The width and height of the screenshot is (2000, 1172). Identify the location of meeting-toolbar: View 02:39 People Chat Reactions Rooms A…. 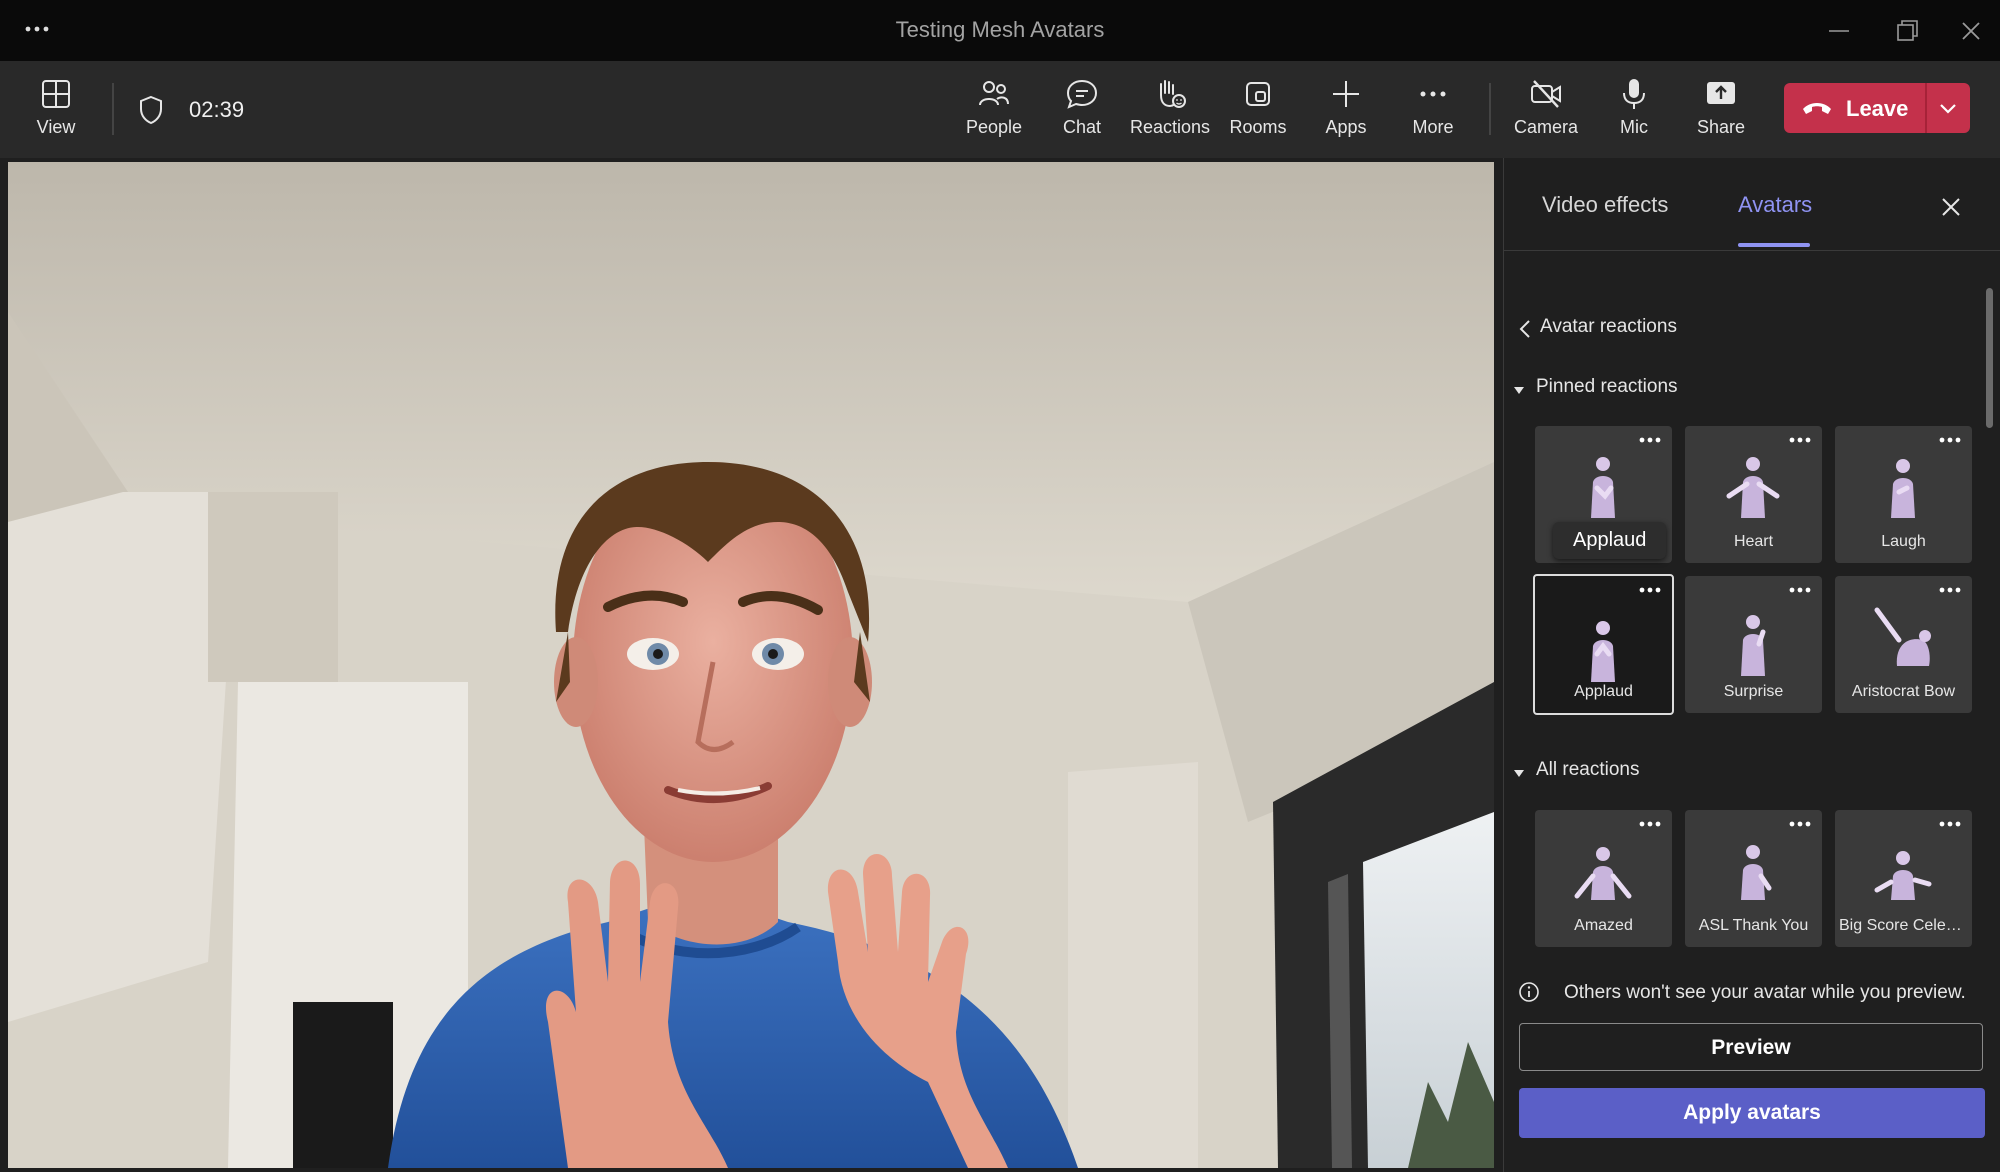
(1000, 109).